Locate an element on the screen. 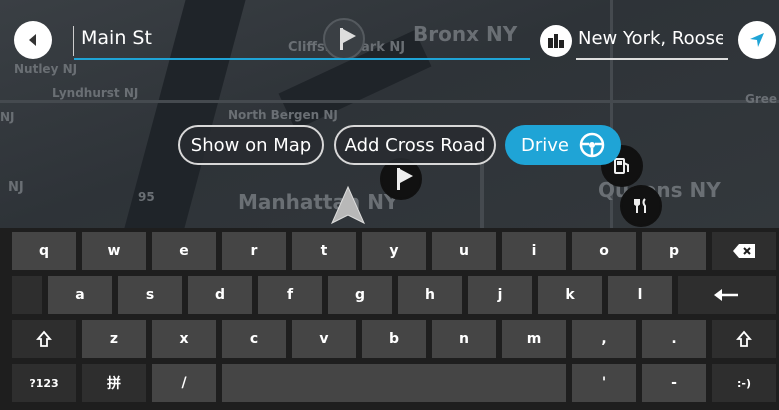  drive-label: Drive is located at coordinates (545, 145).